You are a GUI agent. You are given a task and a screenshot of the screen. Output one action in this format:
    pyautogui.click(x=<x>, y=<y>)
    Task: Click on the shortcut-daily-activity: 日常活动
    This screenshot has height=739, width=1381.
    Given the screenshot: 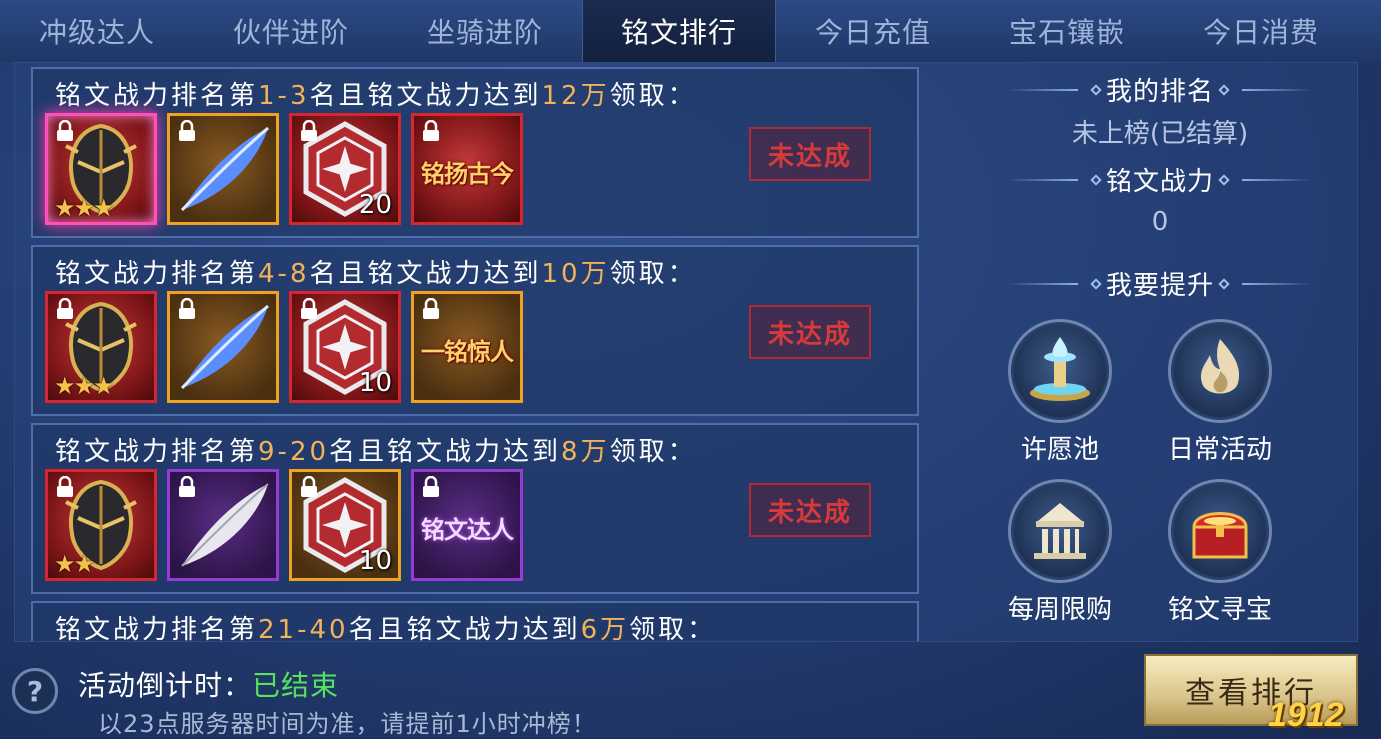 What is the action you would take?
    pyautogui.click(x=1220, y=392)
    